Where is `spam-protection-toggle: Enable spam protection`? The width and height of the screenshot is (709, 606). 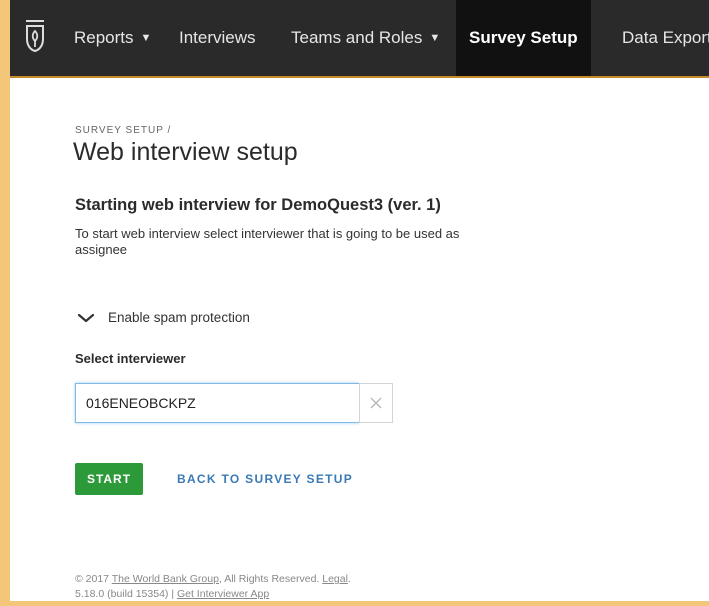
spam-protection-toggle: Enable spam protection is located at coordinates (163, 317).